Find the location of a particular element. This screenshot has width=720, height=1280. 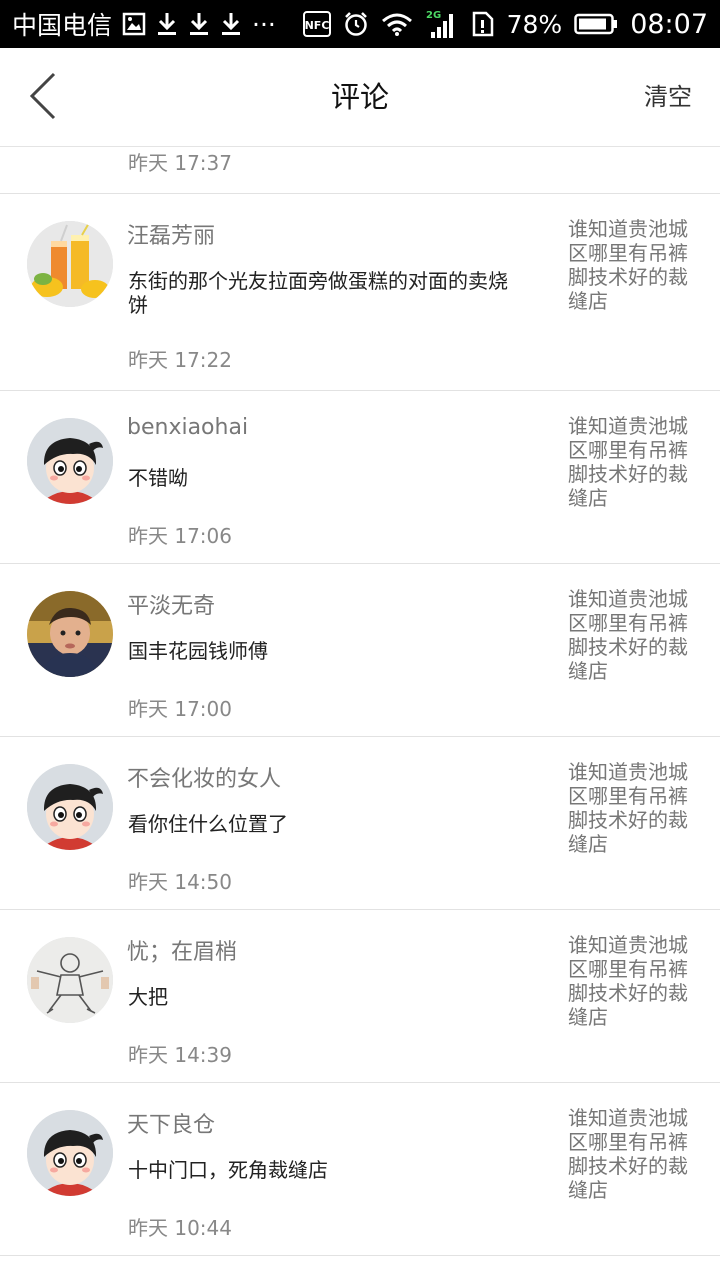

list-item: 忧；在眉梢 大把 昨天 14:39 谁知道贵池城区哪里有吊裤脚技术好的裁缝店 is located at coordinates (360, 996).